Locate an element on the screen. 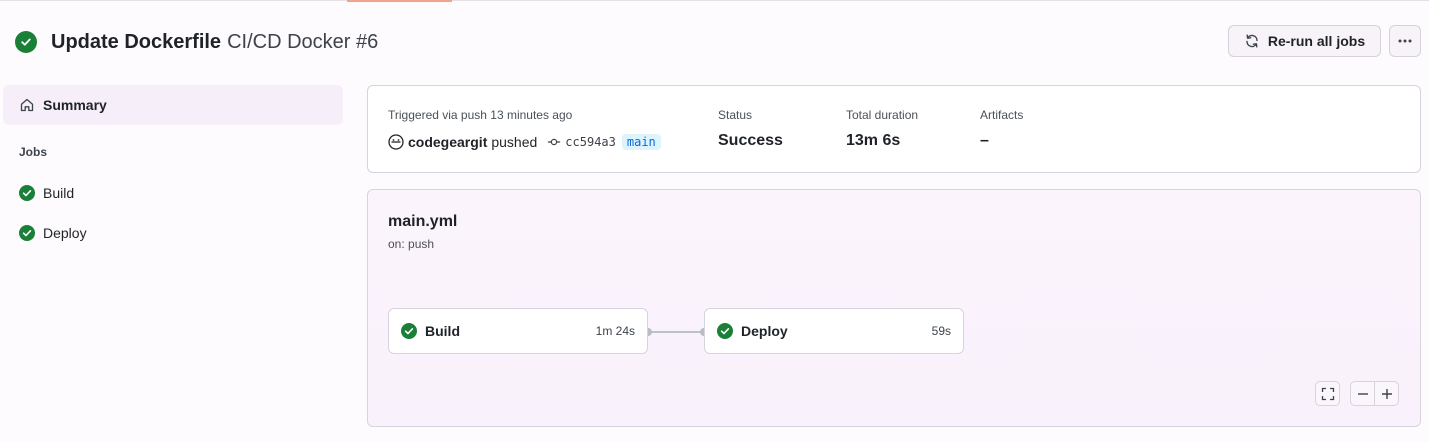 Image resolution: width=1429 pixels, height=442 pixels. top-border is located at coordinates (714, 0).